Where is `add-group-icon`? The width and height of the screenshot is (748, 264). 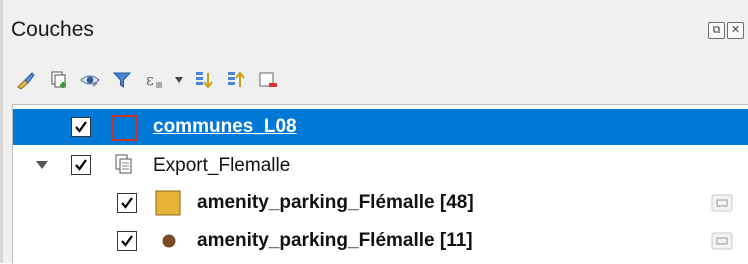
add-group-icon is located at coordinates (58, 80).